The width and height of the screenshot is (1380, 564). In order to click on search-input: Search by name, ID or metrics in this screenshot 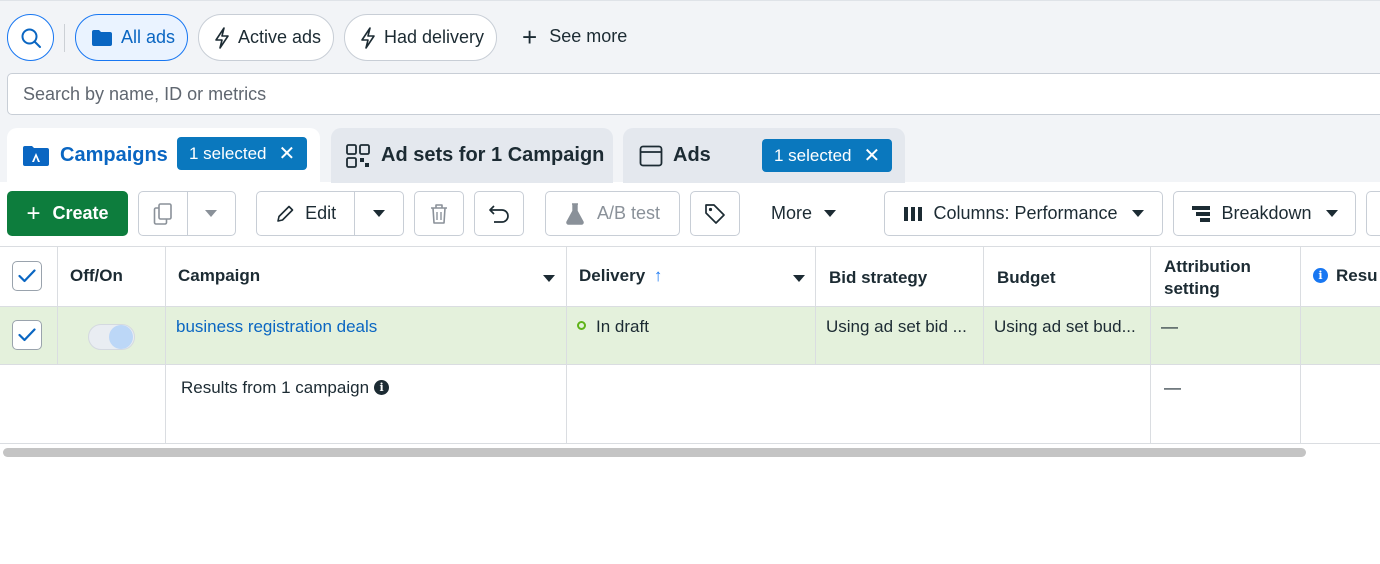, I will do `click(693, 94)`.